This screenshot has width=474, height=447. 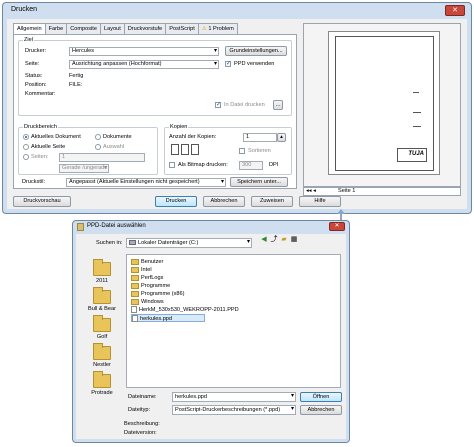 I want to click on warning-icon: ⚠, so click(x=204, y=29).